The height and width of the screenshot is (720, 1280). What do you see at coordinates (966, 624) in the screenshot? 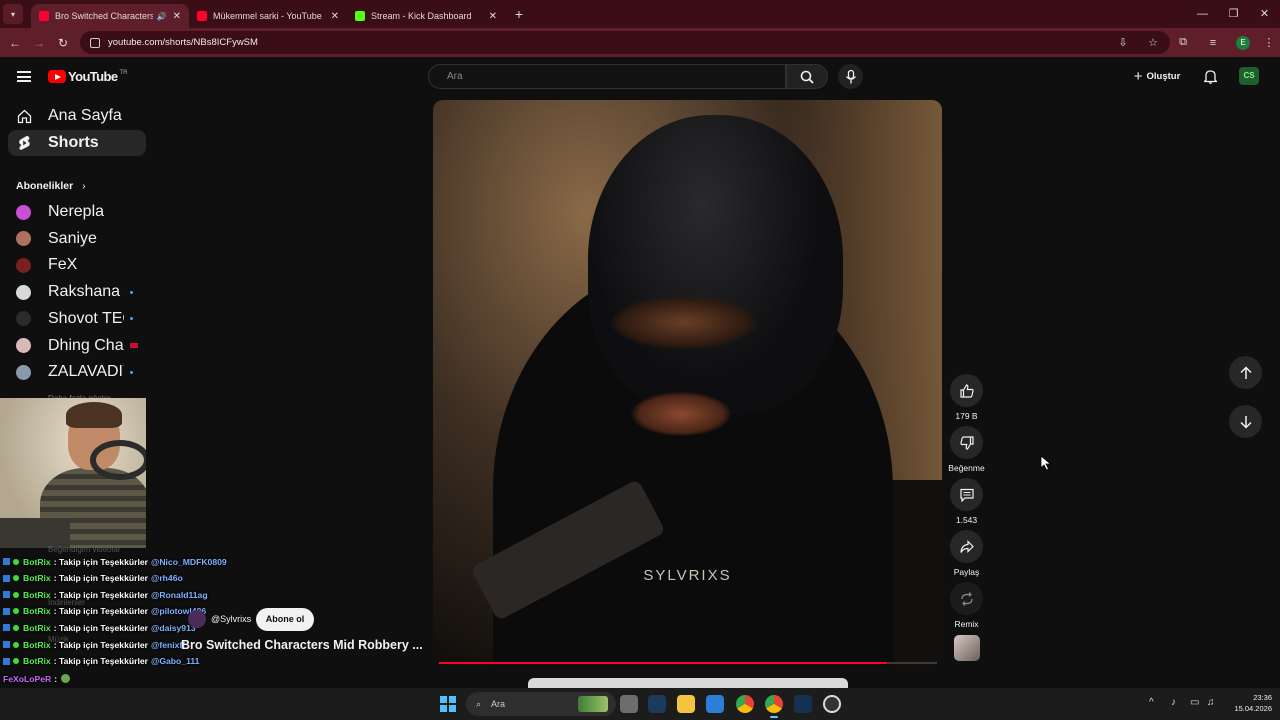
I see `remix-label: Remix` at bounding box center [966, 624].